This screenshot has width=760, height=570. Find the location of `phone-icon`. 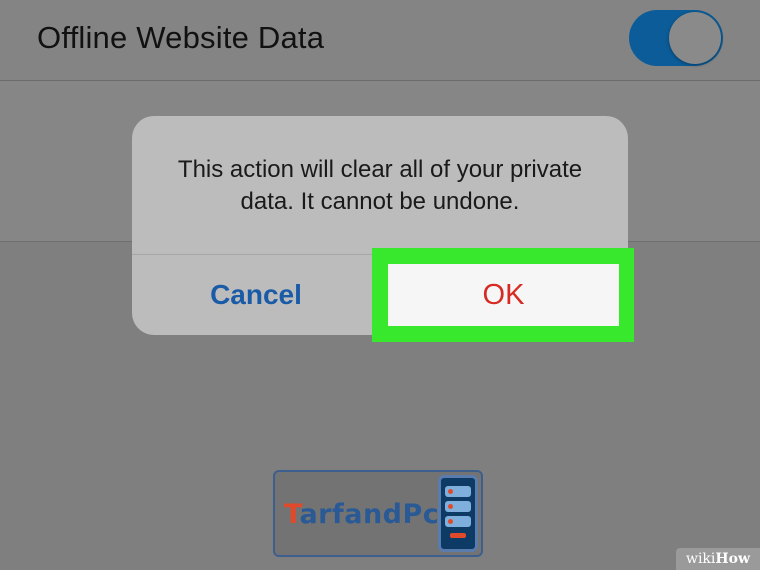

phone-icon is located at coordinates (458, 513).